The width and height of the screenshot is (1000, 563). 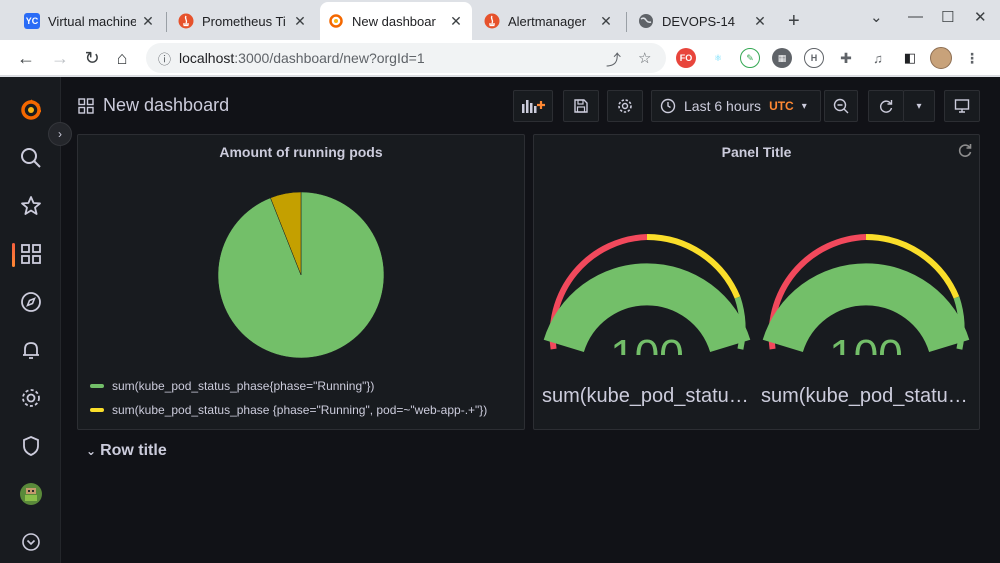 I want to click on save-dashboard-button, so click(x=581, y=106).